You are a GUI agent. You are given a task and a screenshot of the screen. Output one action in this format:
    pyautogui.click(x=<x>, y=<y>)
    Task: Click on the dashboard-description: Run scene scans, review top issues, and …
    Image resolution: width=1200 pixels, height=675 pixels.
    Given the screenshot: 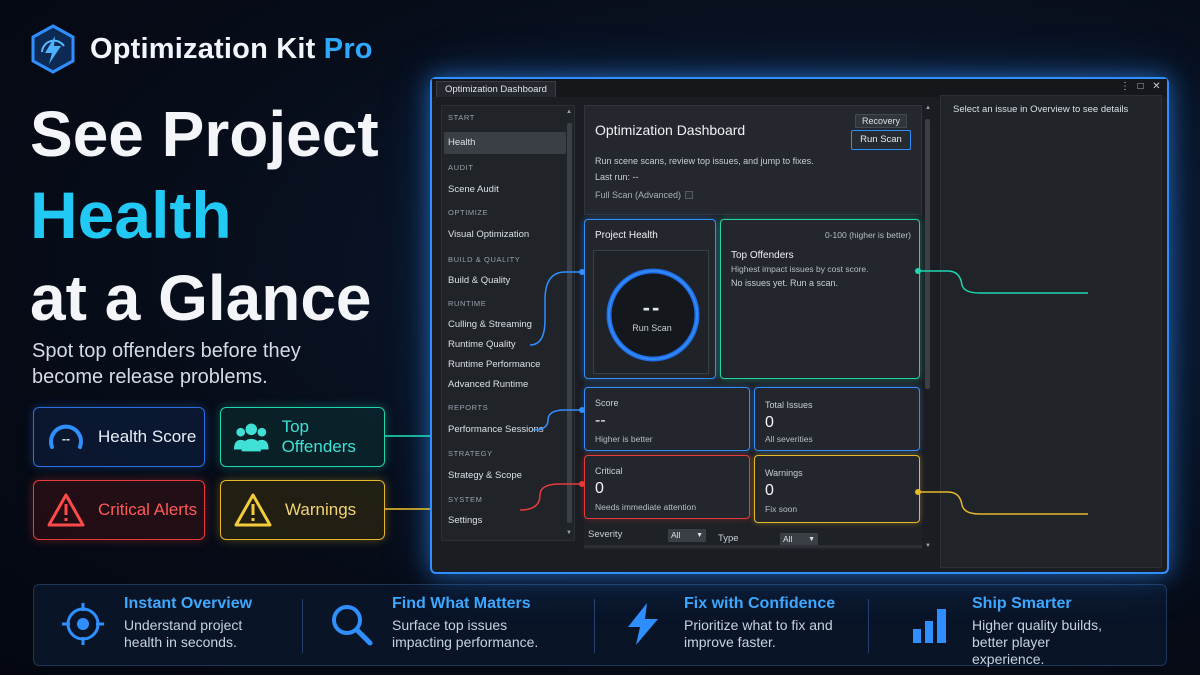 What is the action you would take?
    pyautogui.click(x=704, y=161)
    